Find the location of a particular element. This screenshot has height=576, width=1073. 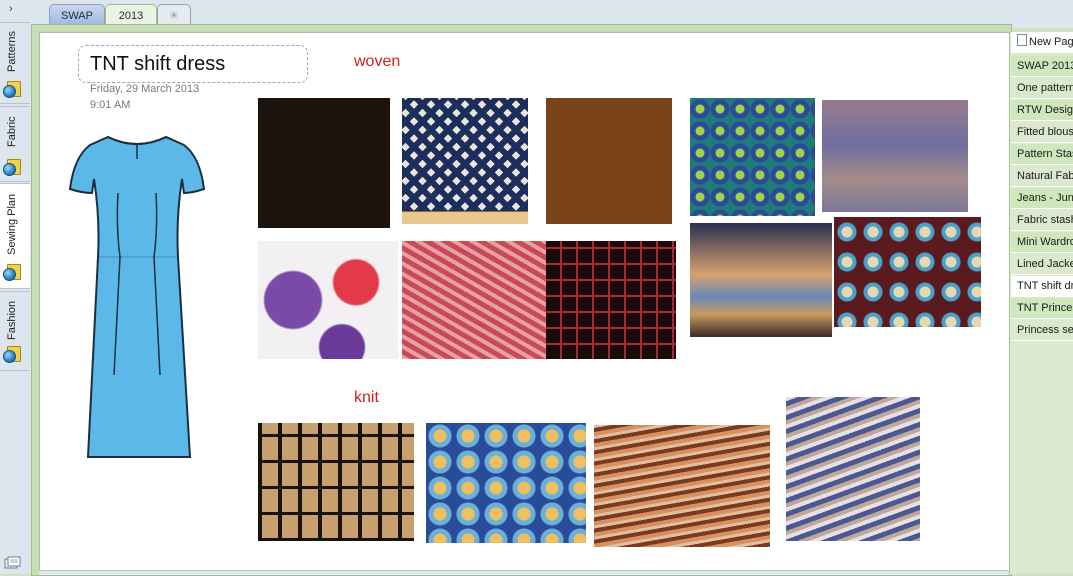

notebook-tab-patterns: Patterns is located at coordinates (15, 63).